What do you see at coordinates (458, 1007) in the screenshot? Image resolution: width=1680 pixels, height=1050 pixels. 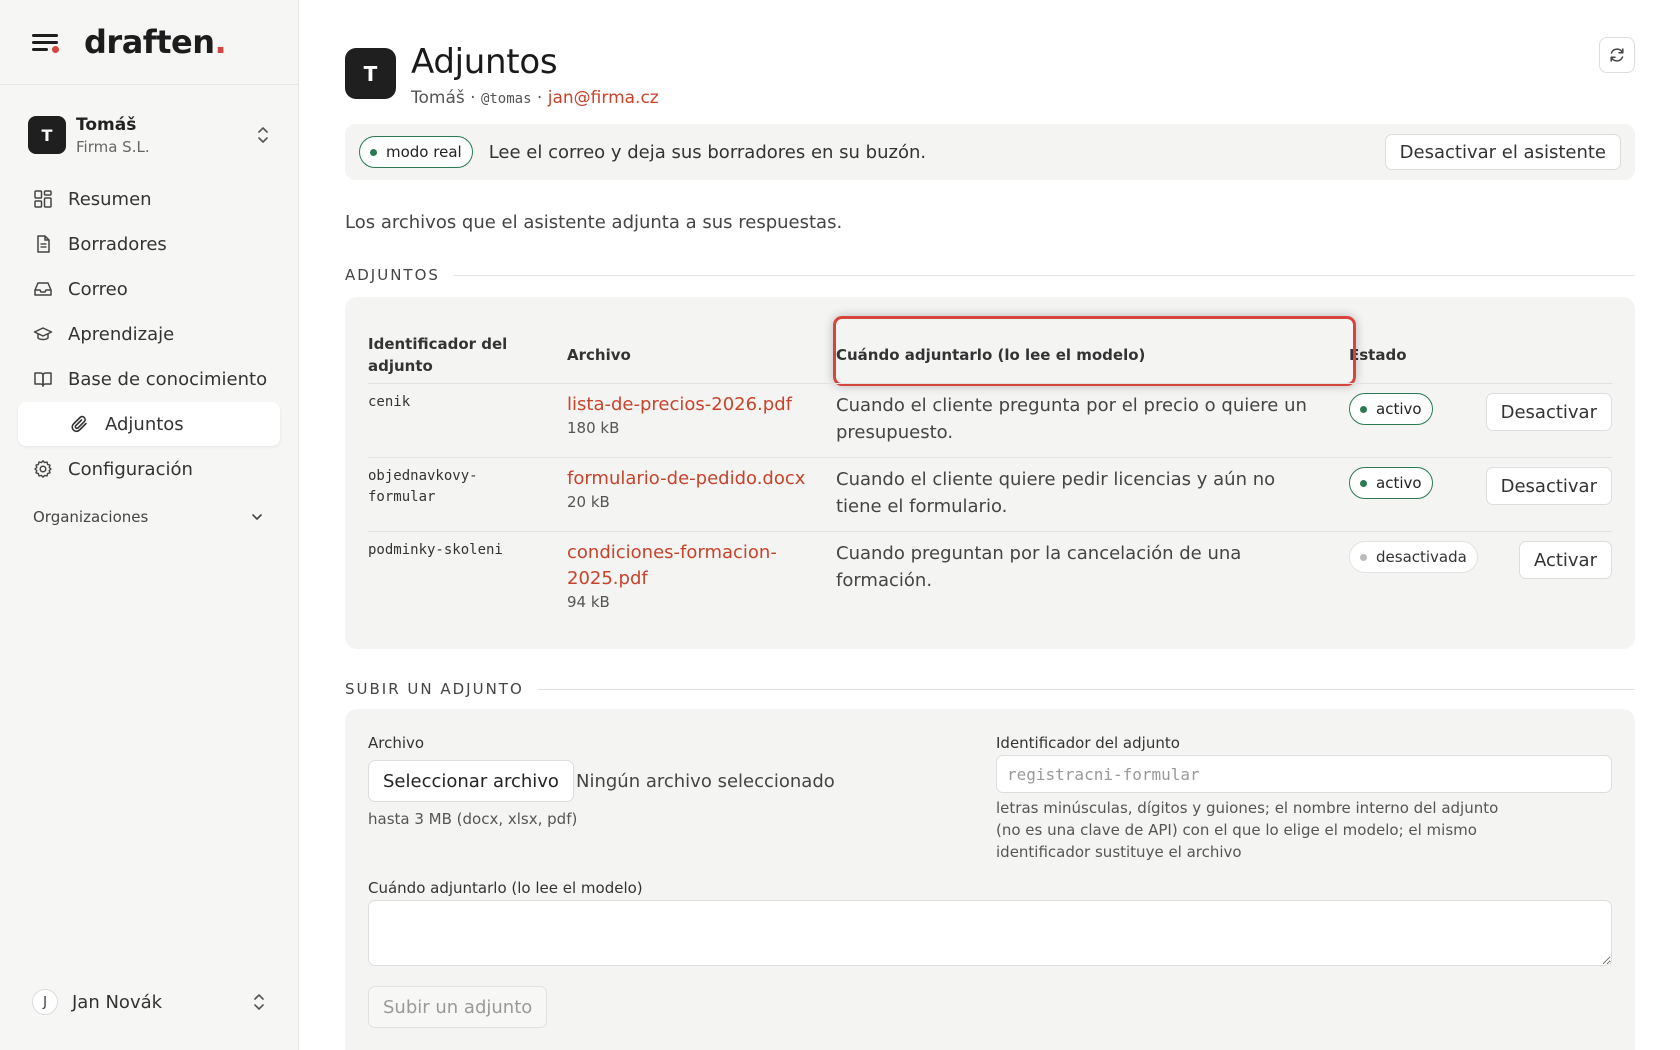 I see `upload-submit-button: Subir un adjunto` at bounding box center [458, 1007].